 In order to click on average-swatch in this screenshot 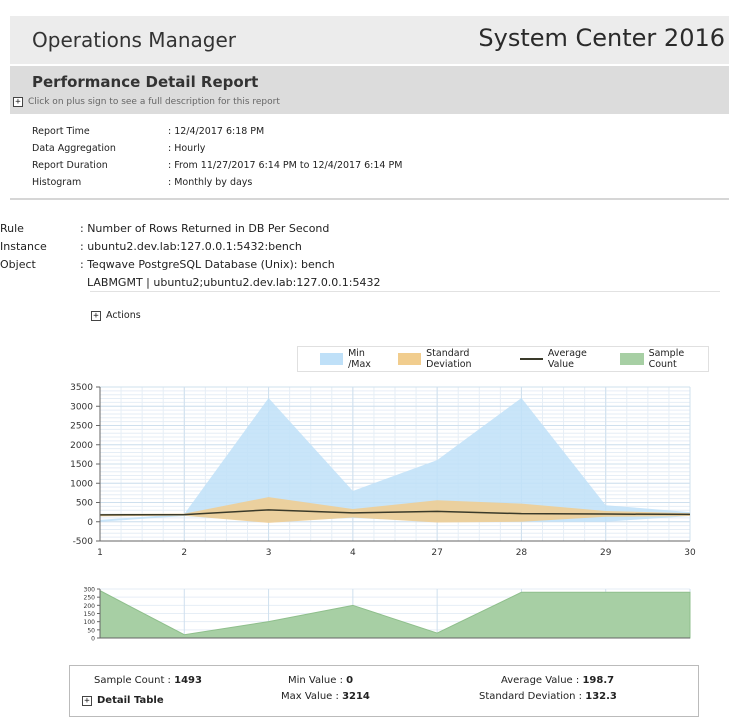, I will do `click(531, 359)`.